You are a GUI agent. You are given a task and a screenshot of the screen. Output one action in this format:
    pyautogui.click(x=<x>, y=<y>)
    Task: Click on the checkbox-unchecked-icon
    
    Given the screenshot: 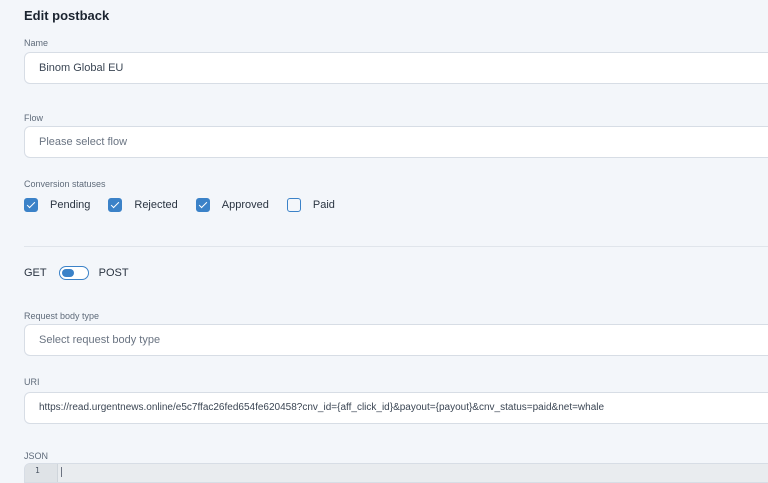 What is the action you would take?
    pyautogui.click(x=293, y=205)
    